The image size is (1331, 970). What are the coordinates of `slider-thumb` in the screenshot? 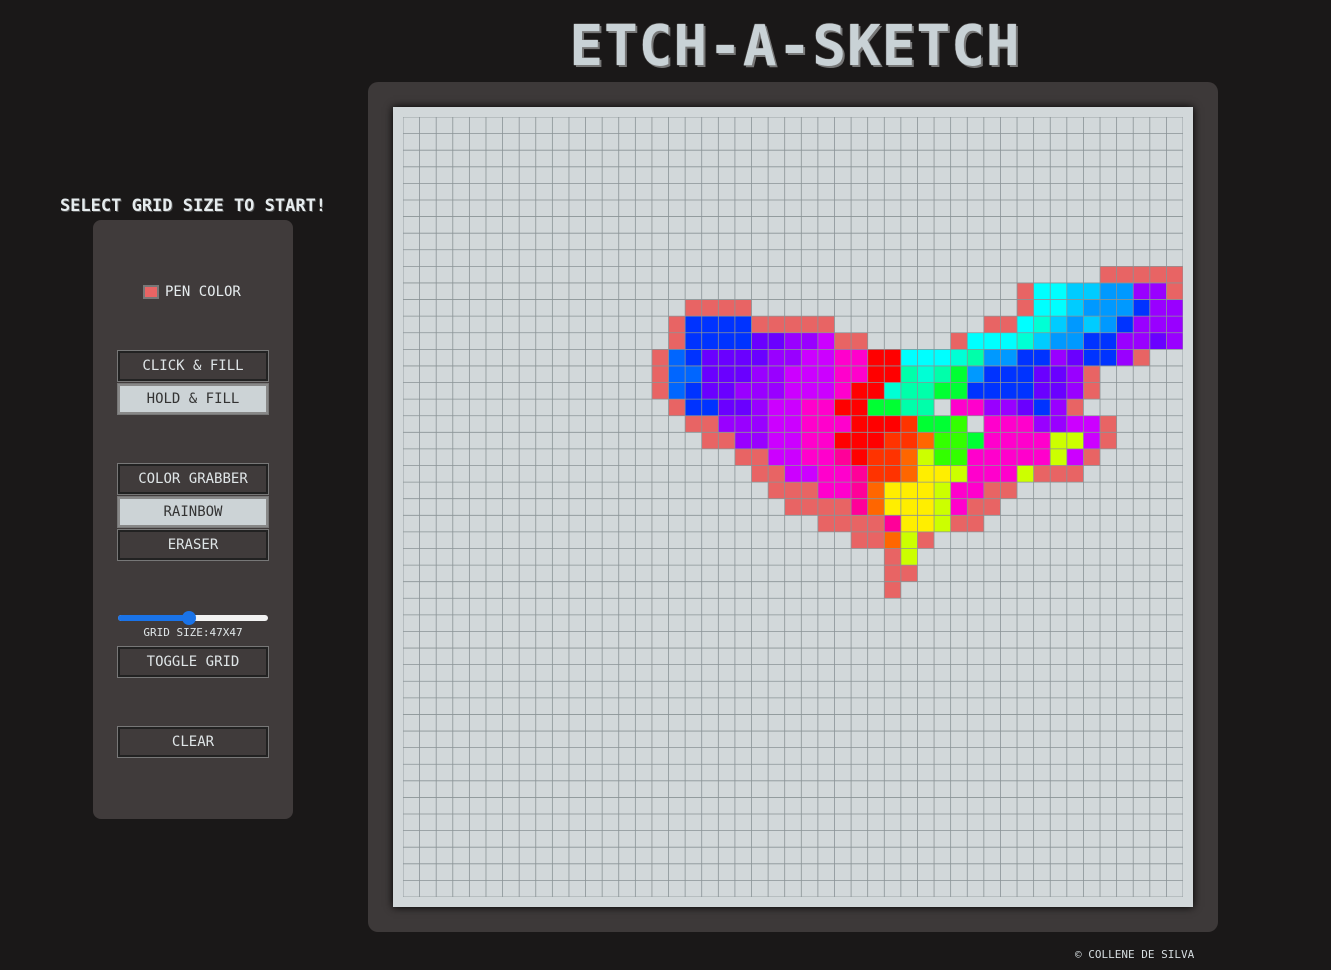 It's located at (188, 618).